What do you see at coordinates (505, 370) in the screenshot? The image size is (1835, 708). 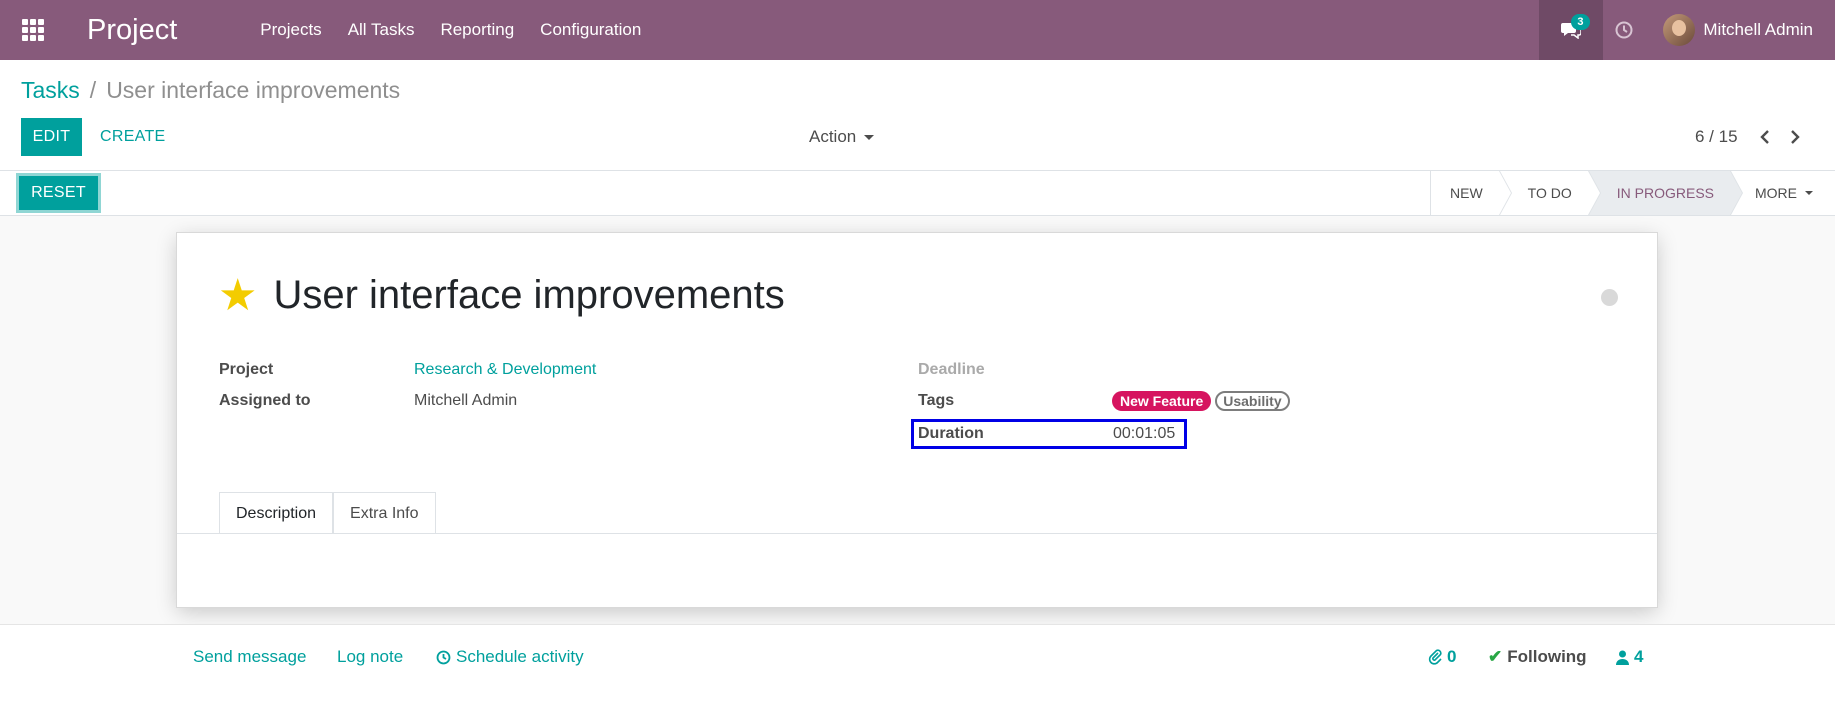 I see `project-link: Research & Development` at bounding box center [505, 370].